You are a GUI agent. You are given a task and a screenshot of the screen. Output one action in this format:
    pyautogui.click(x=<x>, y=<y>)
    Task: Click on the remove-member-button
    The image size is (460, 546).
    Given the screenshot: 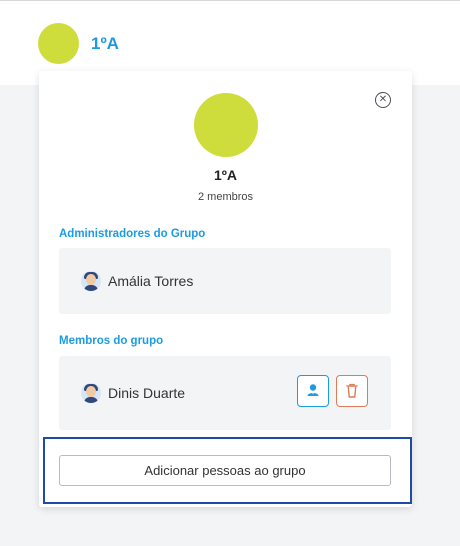 What is the action you would take?
    pyautogui.click(x=352, y=391)
    